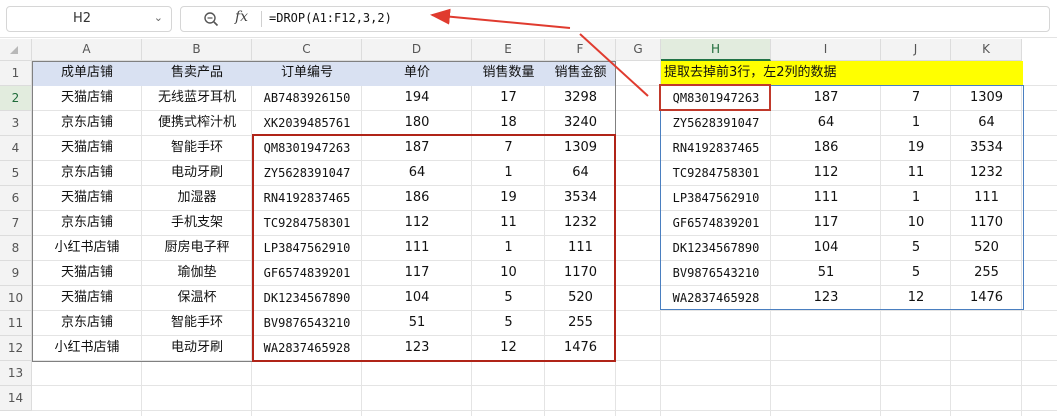 This screenshot has height=416, width=1057. Describe the element at coordinates (417, 198) in the screenshot. I see `table-cell: 186` at that location.